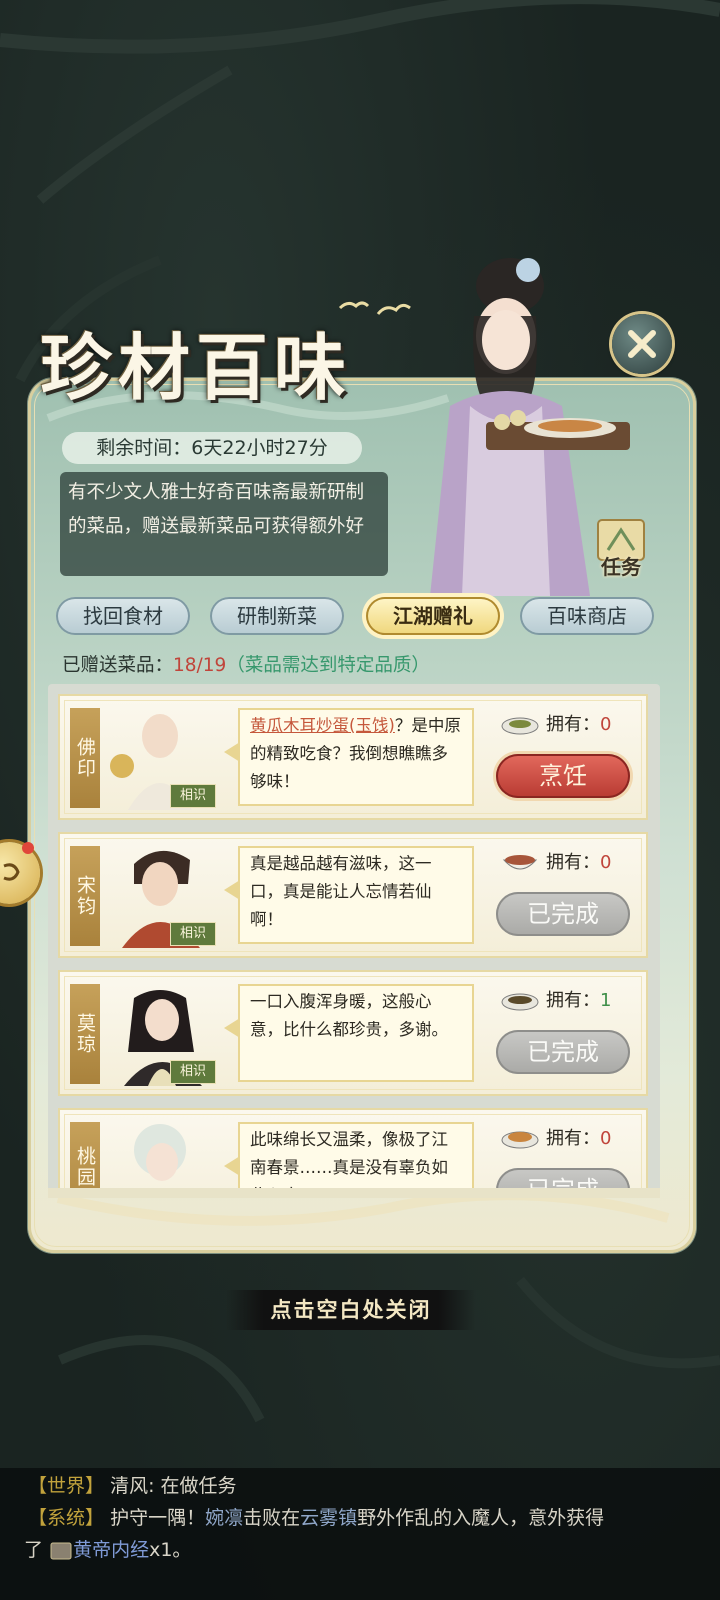 The width and height of the screenshot is (720, 1600). Describe the element at coordinates (356, 1033) in the screenshot. I see `npc-speech: 一口入腹浑身暖，这般心意，比什么都珍贵，多谢。` at that location.